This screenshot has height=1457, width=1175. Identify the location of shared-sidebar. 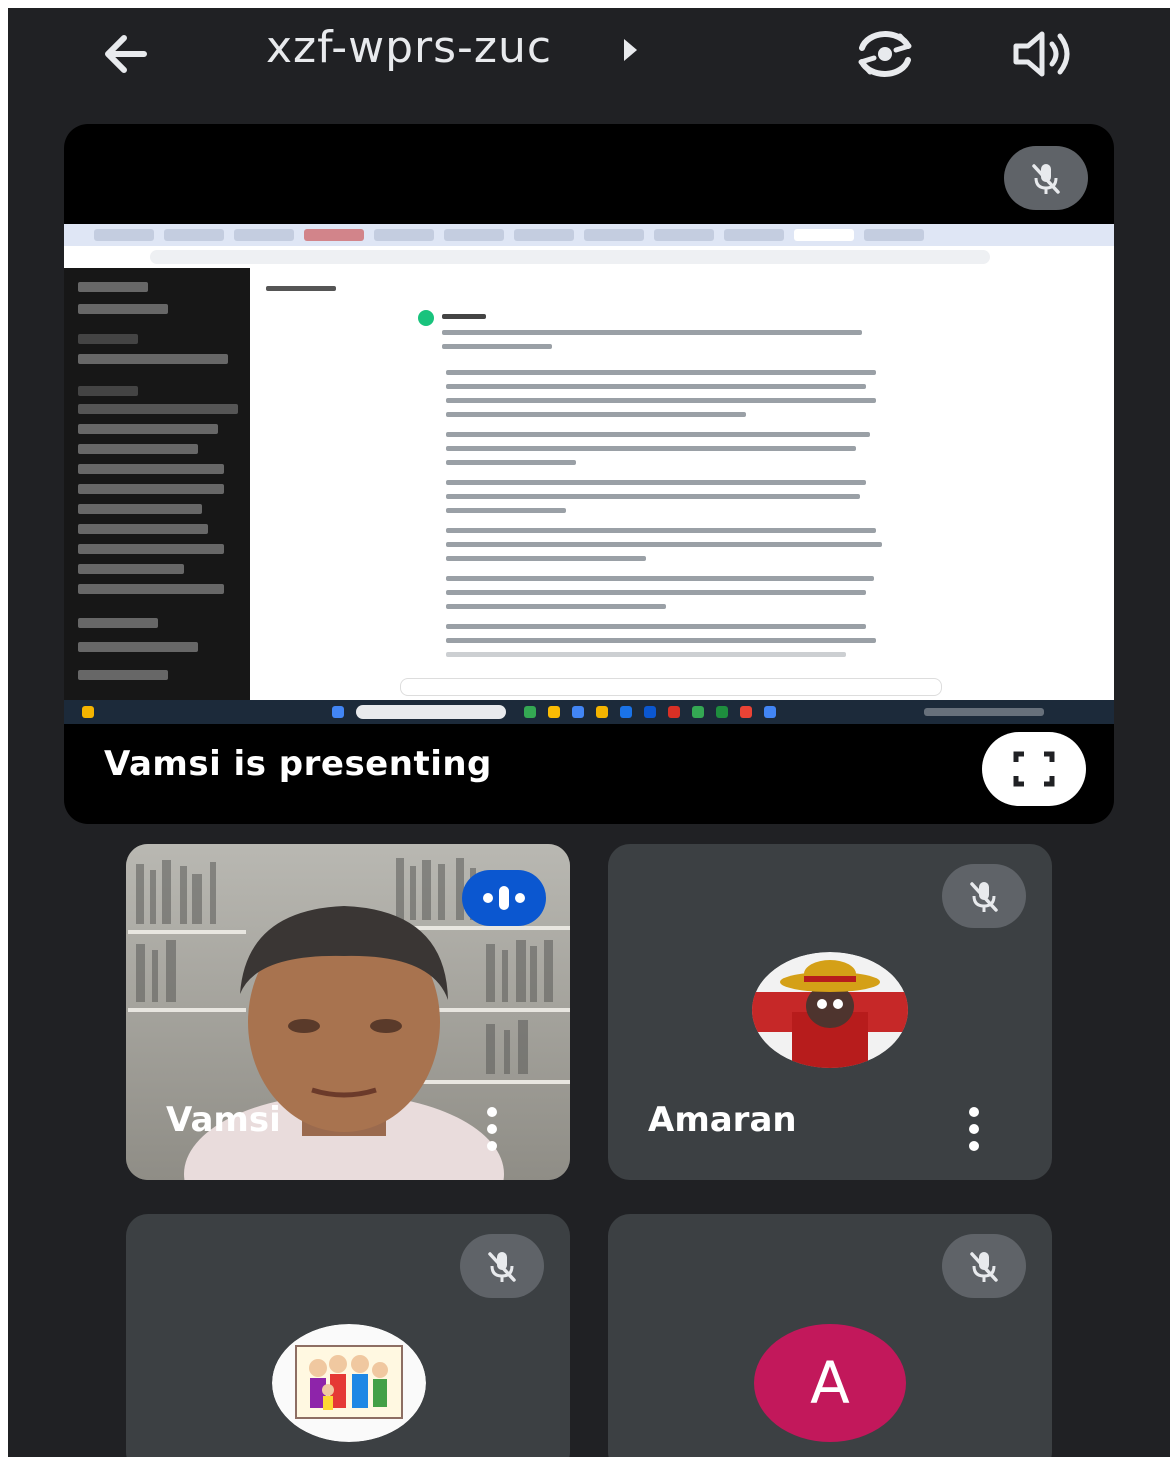
(157, 484).